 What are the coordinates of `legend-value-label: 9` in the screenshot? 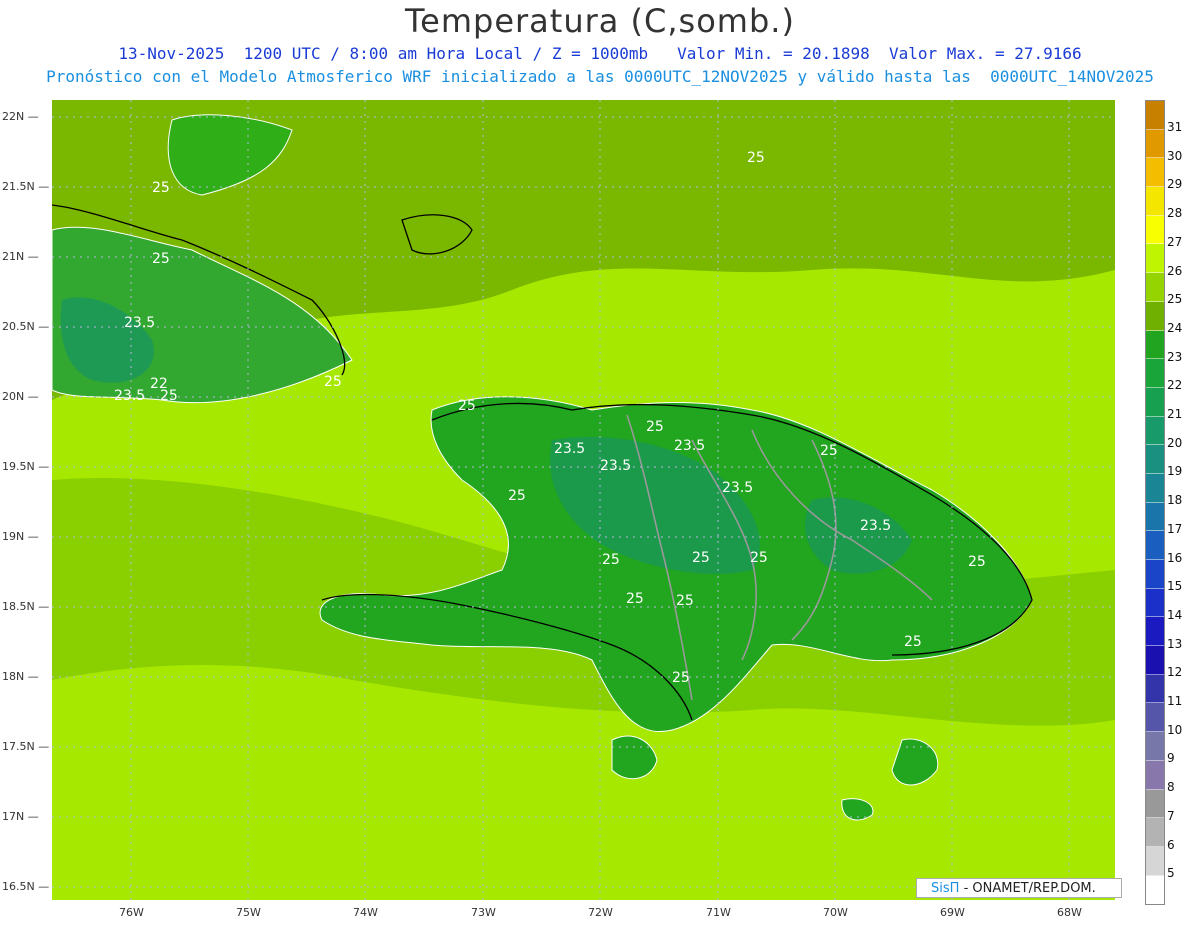 It's located at (1171, 758).